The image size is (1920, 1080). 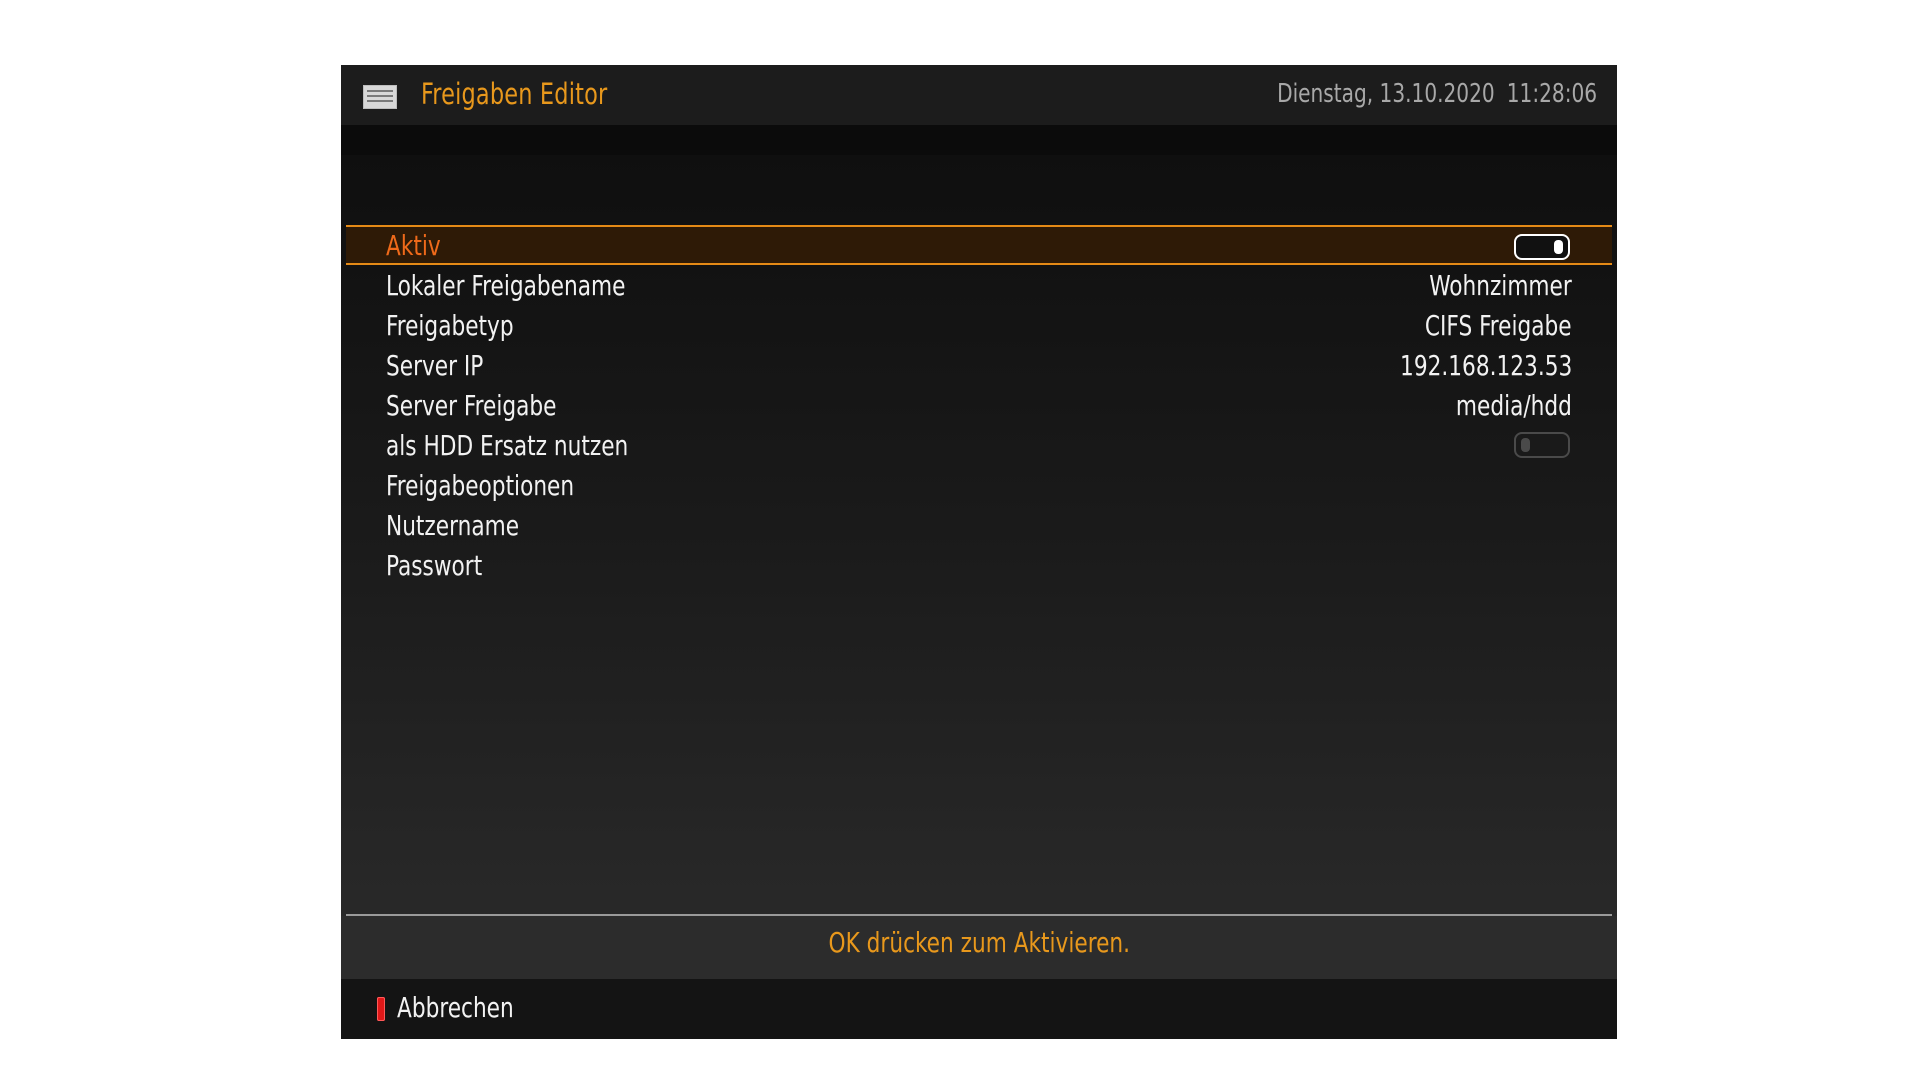 I want to click on setting-row-server-ip: Server IP 192.168.123.53, so click(x=979, y=365).